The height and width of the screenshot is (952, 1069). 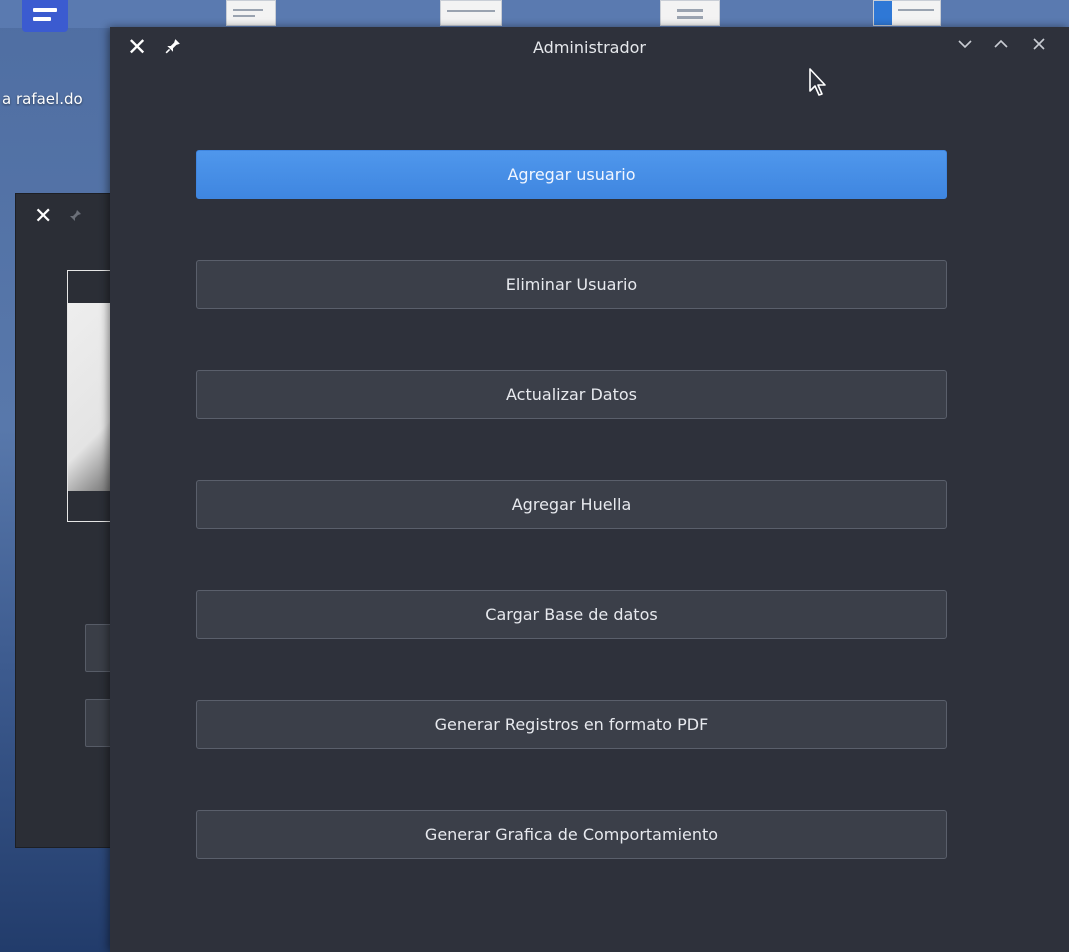 I want to click on close-icon, so click(x=1039, y=47).